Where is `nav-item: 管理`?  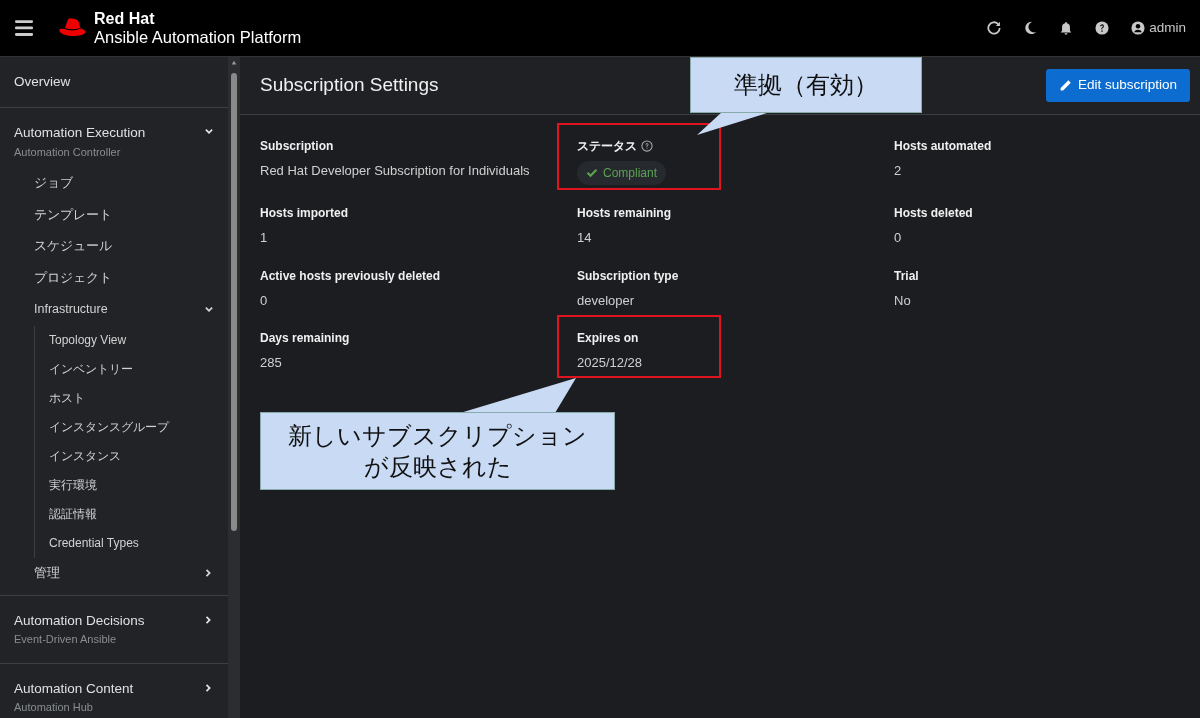
nav-item: 管理 is located at coordinates (47, 573).